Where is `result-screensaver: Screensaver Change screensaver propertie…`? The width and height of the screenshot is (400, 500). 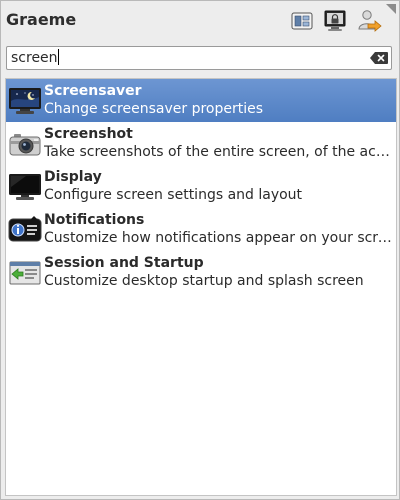 result-screensaver: Screensaver Change screensaver propertie… is located at coordinates (201, 100).